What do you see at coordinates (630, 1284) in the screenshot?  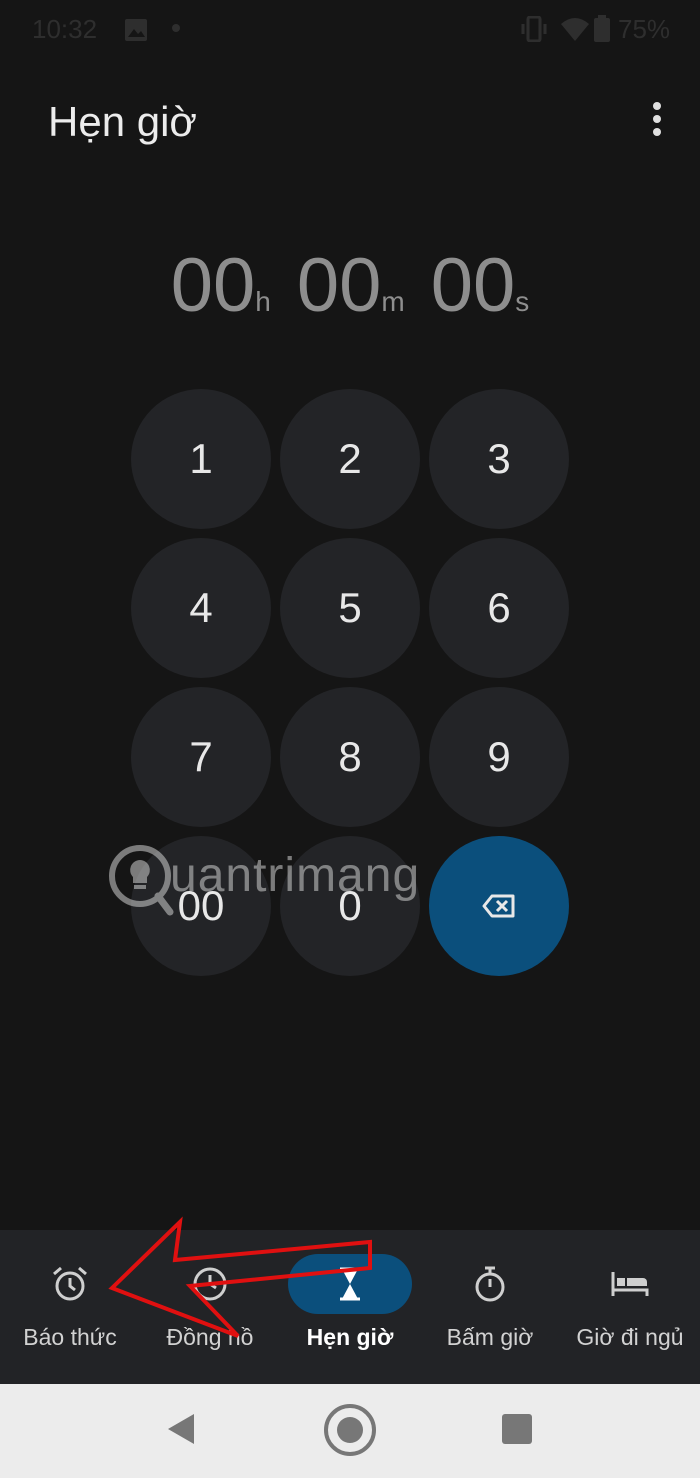 I see `bed-icon` at bounding box center [630, 1284].